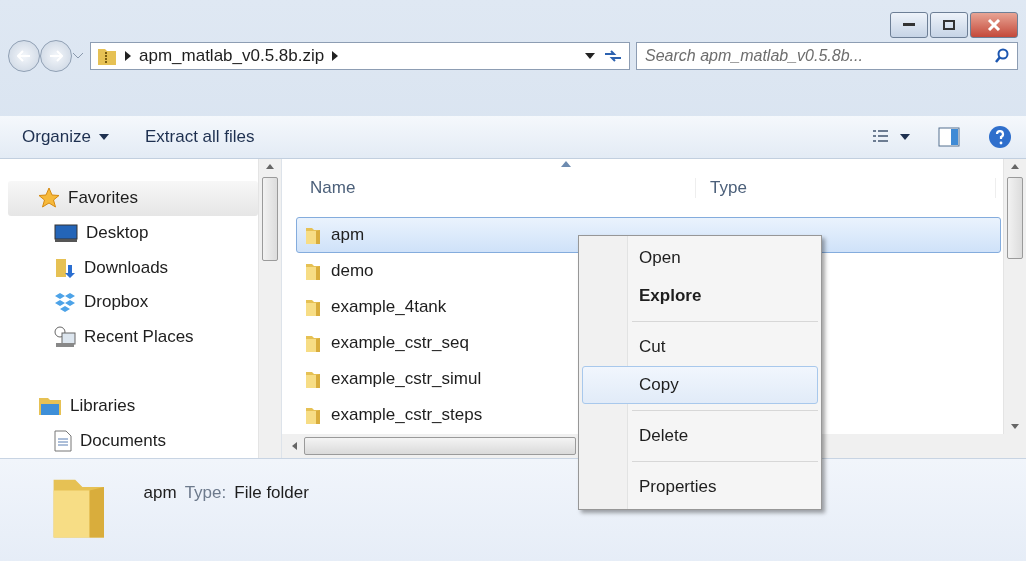 This screenshot has height=561, width=1026. What do you see at coordinates (232, 56) in the screenshot?
I see `address-path: apm_matlab_v0.5.8b.zip` at bounding box center [232, 56].